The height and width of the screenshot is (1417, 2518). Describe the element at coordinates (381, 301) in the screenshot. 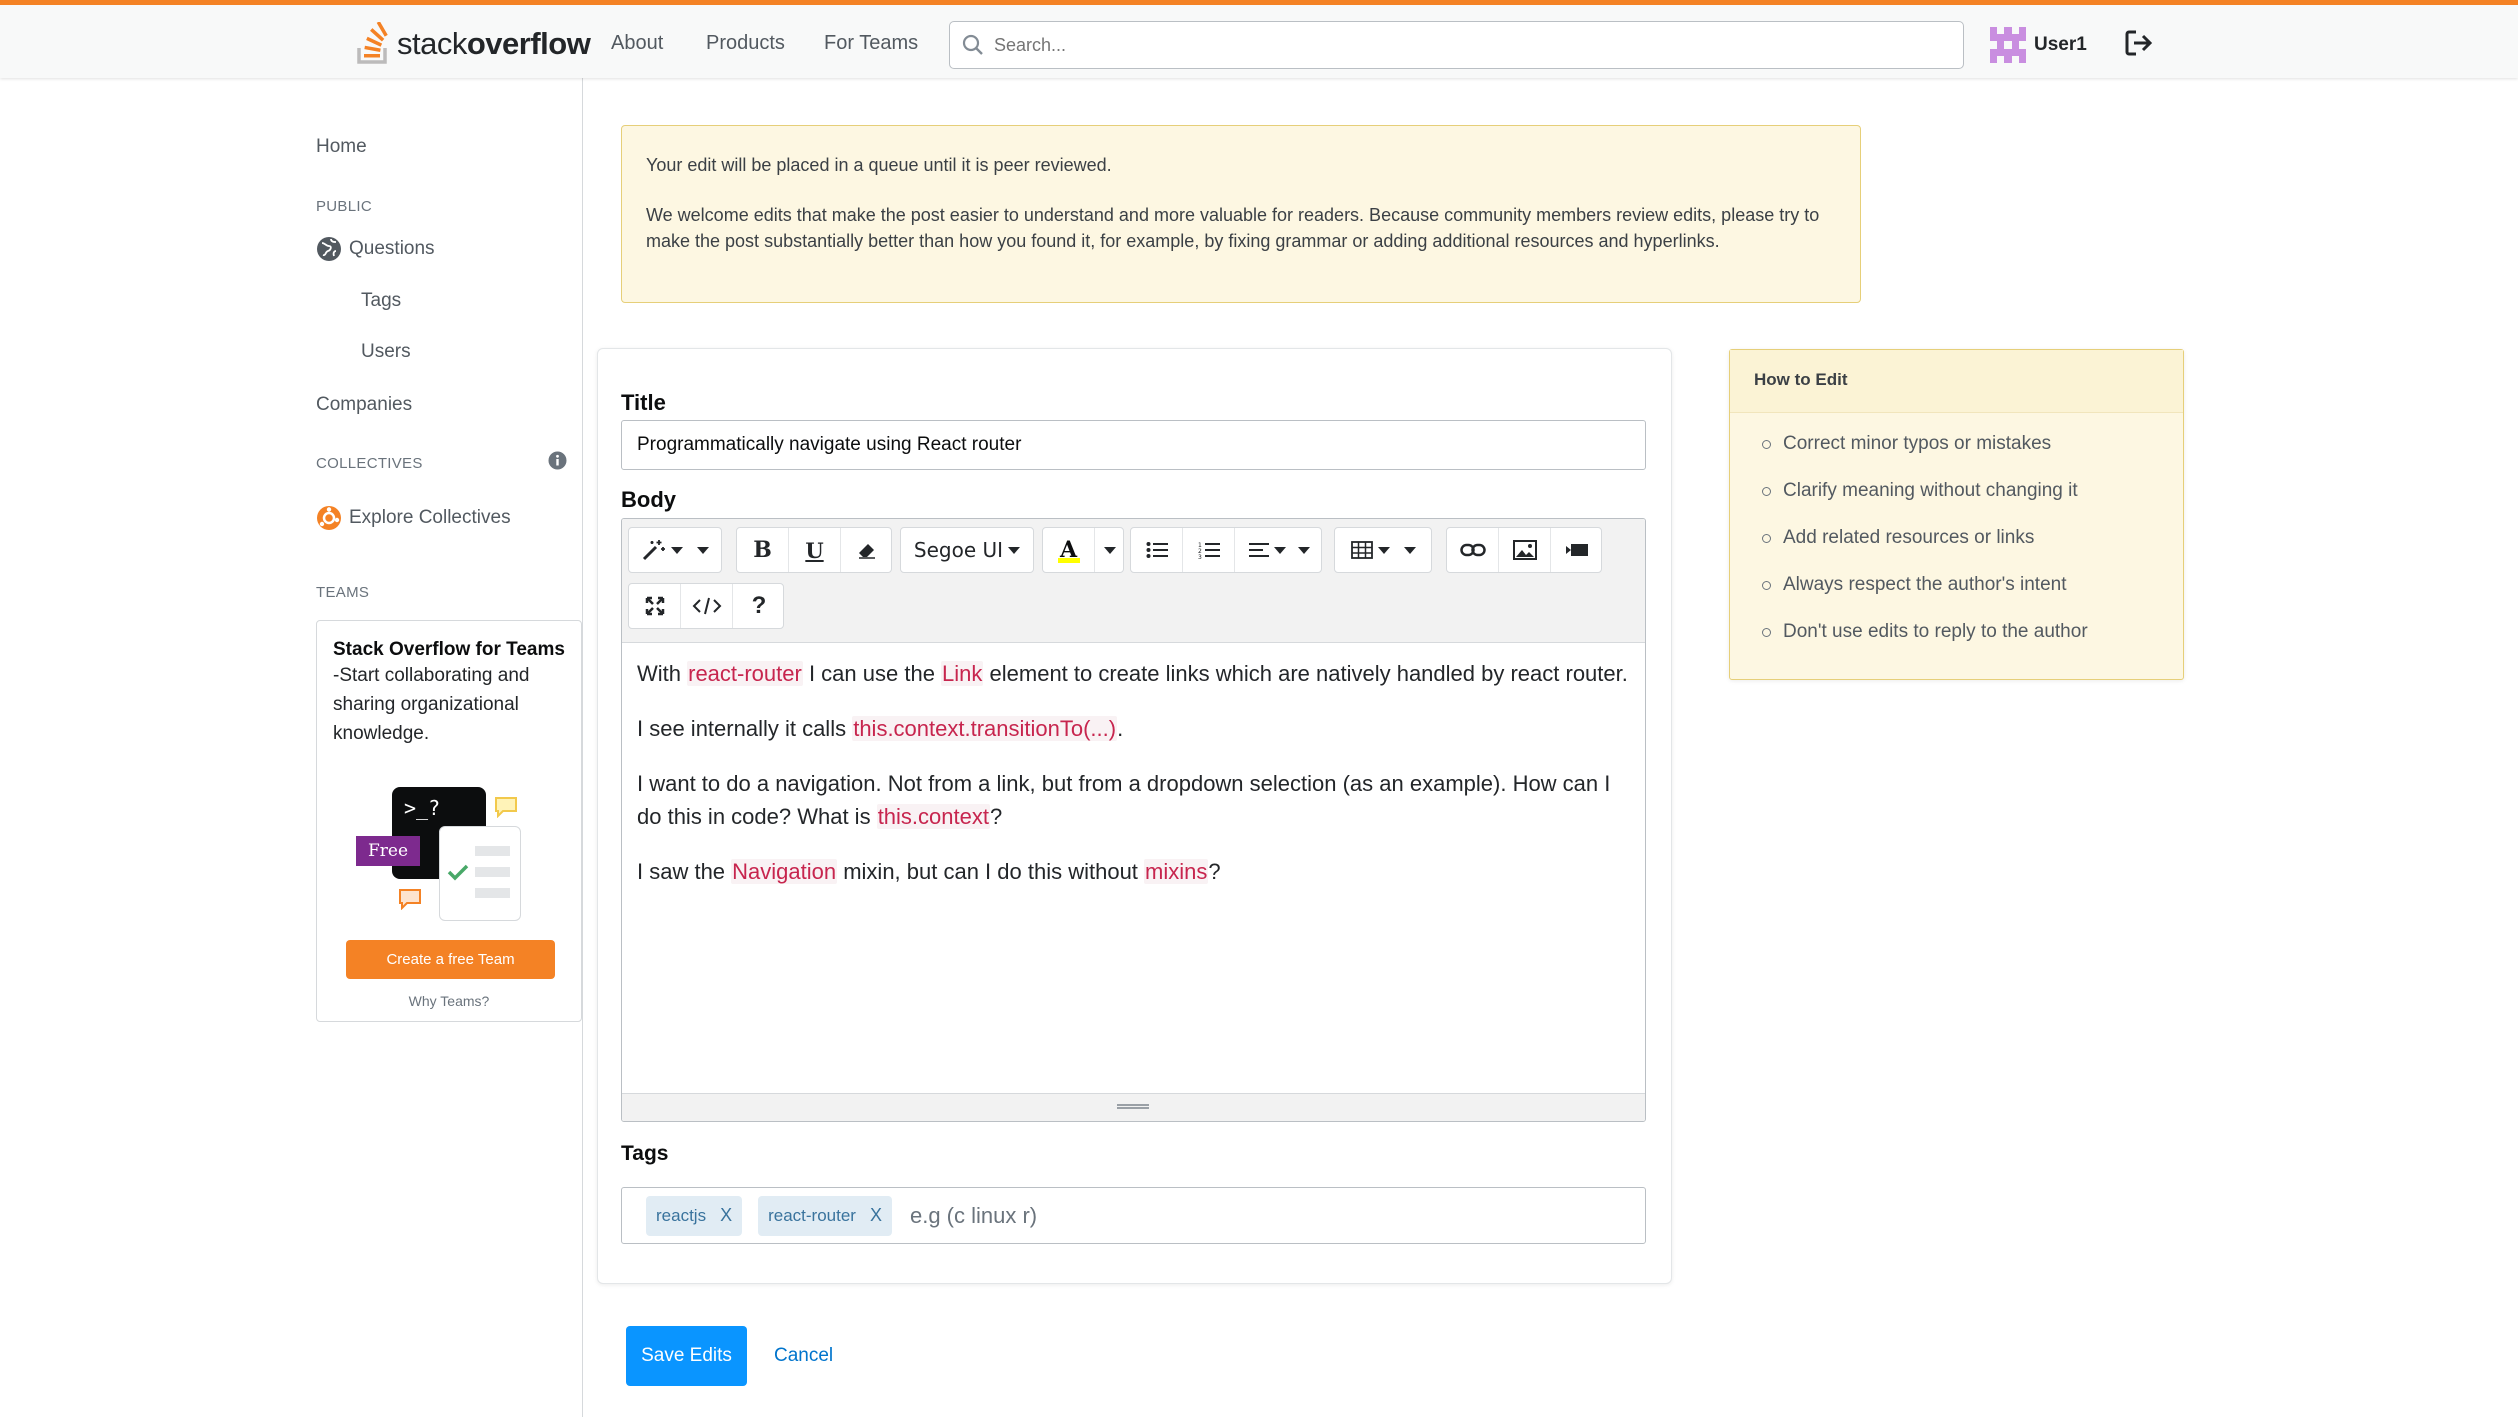

I see `sidebar-item-tags: Tags` at that location.